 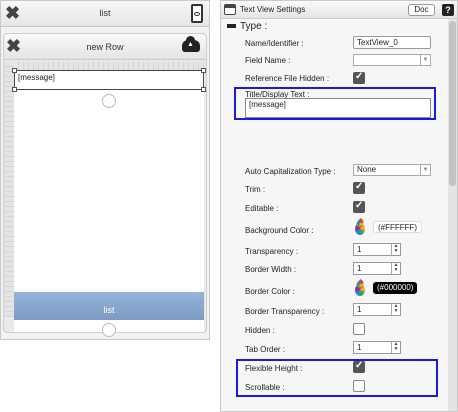 What do you see at coordinates (359, 347) in the screenshot?
I see `tab-order-value: 1` at bounding box center [359, 347].